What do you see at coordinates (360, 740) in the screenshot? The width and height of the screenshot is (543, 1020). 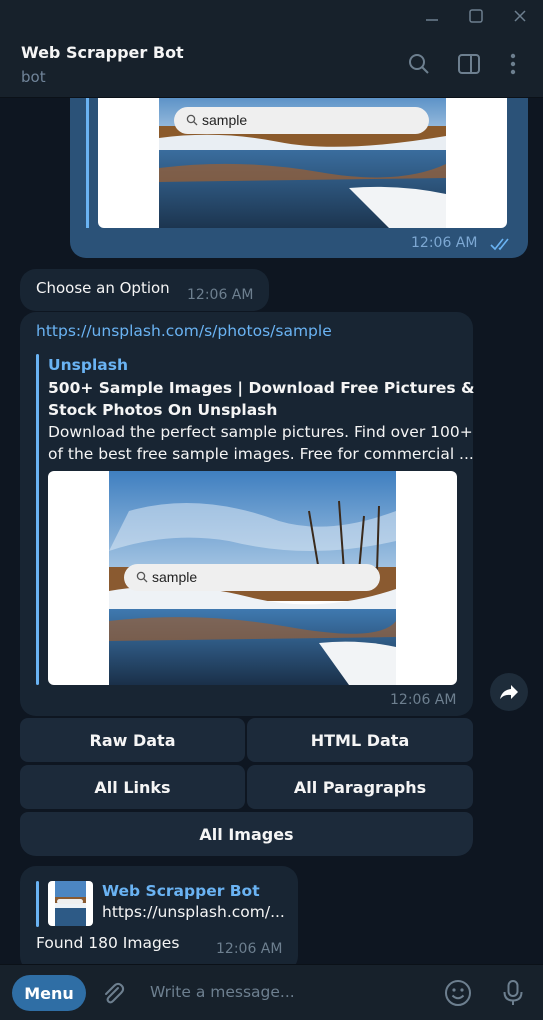 I see `html-data-button: HTML Data` at bounding box center [360, 740].